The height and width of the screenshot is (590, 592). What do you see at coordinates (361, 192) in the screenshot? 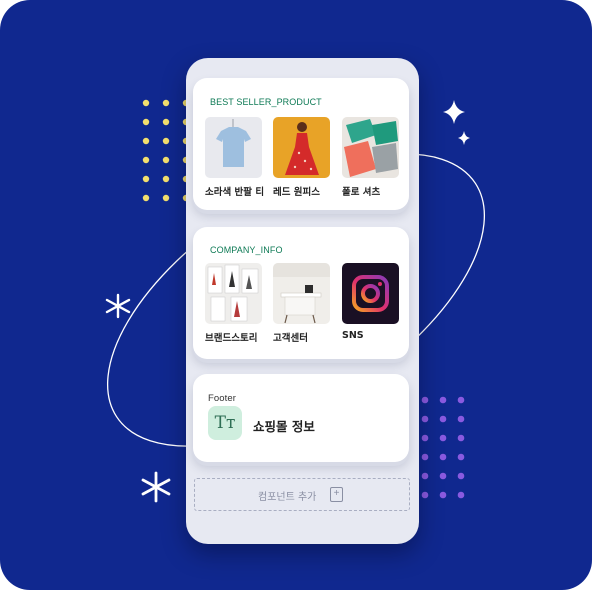
I see `product-caption: 폴로 셔츠` at bounding box center [361, 192].